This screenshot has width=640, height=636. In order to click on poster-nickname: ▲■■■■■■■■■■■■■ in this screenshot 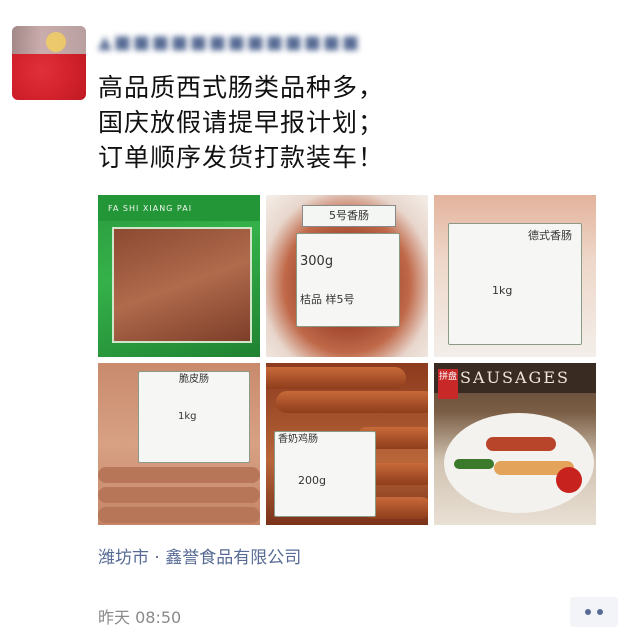, I will do `click(258, 43)`.